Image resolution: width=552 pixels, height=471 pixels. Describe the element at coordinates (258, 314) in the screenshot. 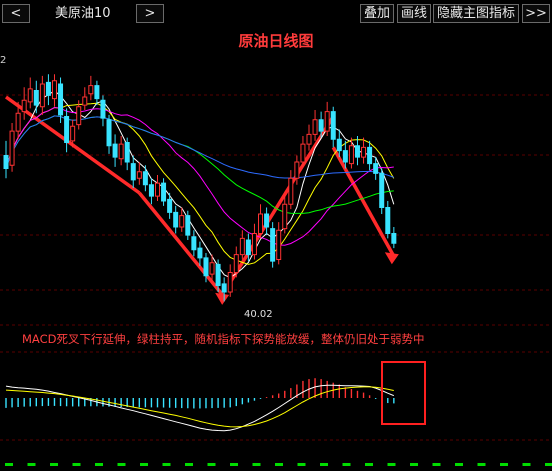

I see `low-price-label: 40.02` at that location.